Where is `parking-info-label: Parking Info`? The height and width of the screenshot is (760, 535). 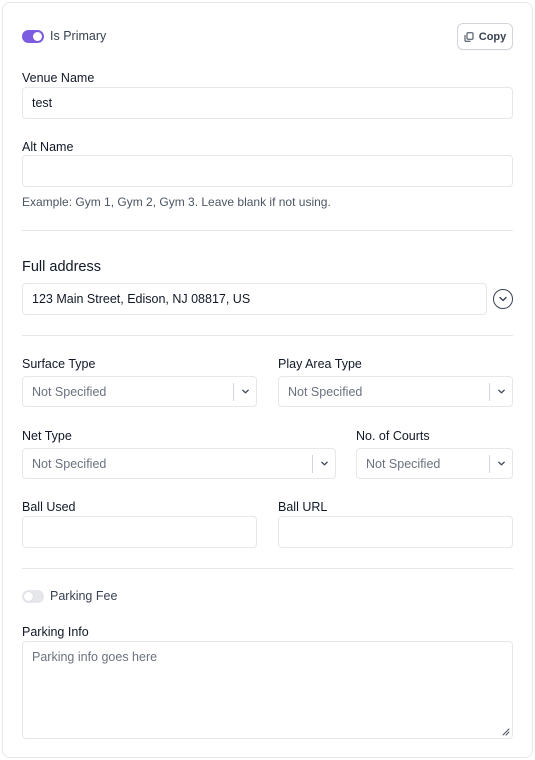
parking-info-label: Parking Info is located at coordinates (55, 632).